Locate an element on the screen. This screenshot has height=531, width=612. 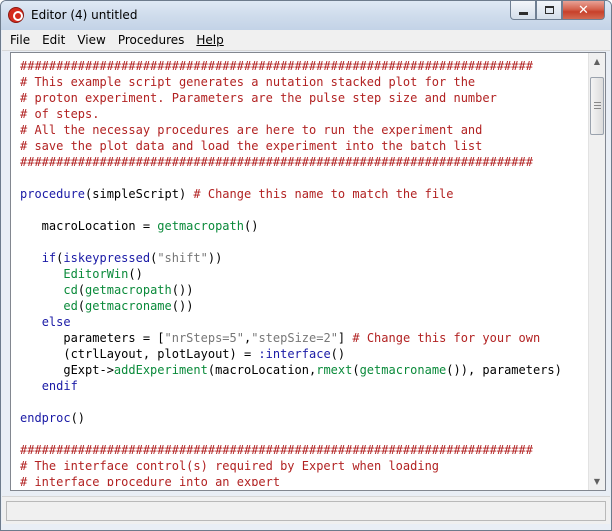
code-token: # of steps. is located at coordinates (60, 114).